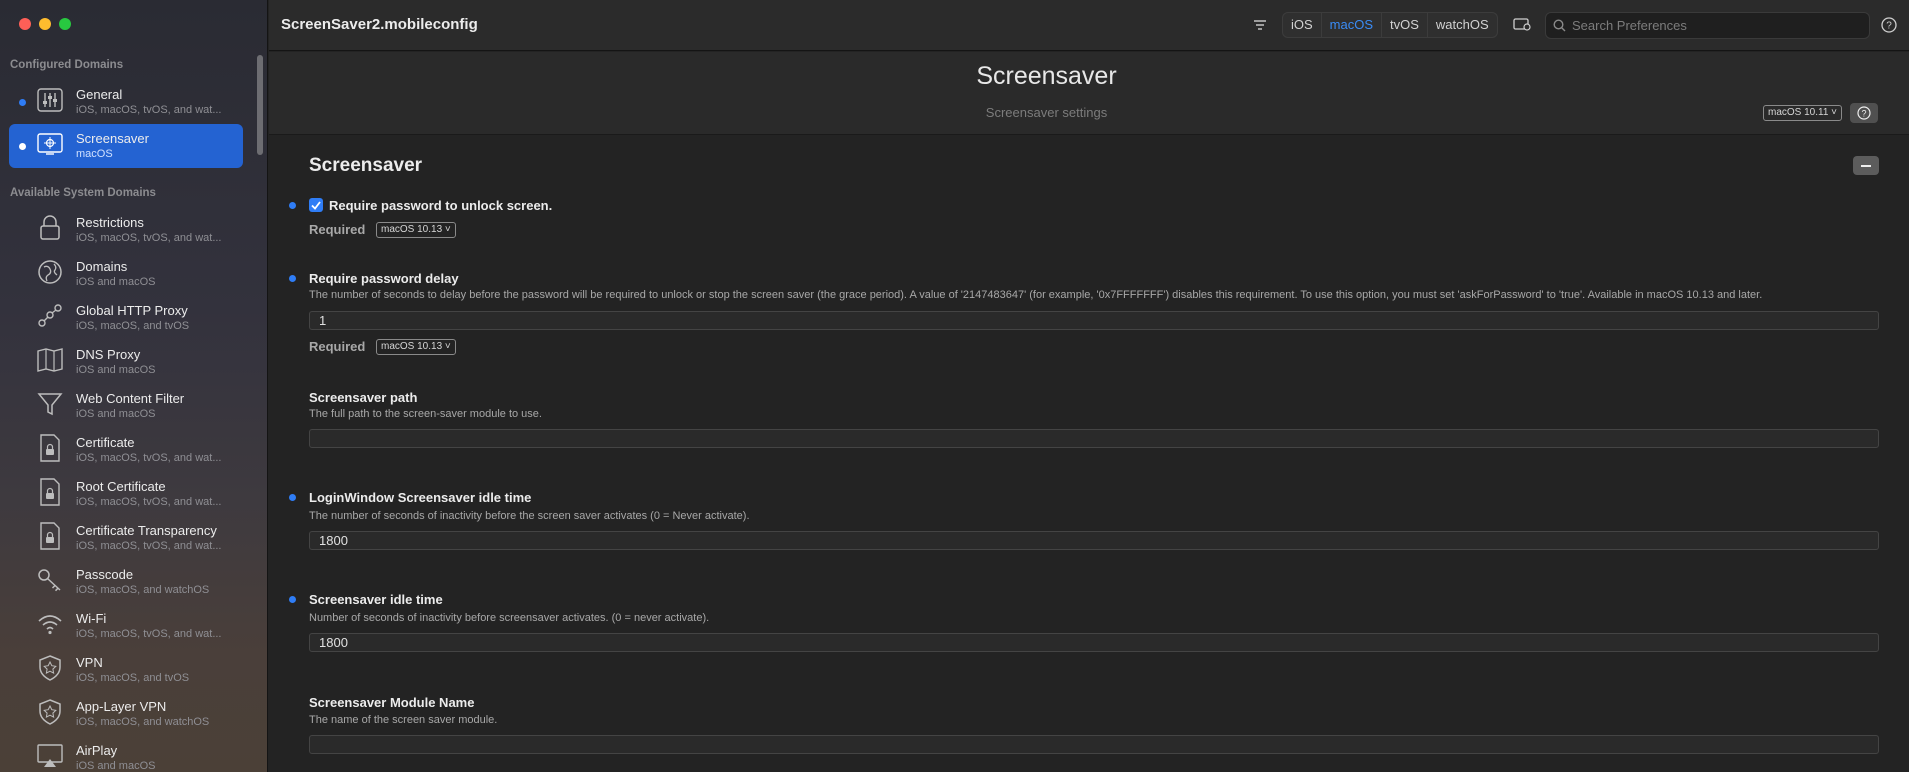 The height and width of the screenshot is (772, 1909). What do you see at coordinates (1405, 25) in the screenshot?
I see `platform-tvos: tvOS` at bounding box center [1405, 25].